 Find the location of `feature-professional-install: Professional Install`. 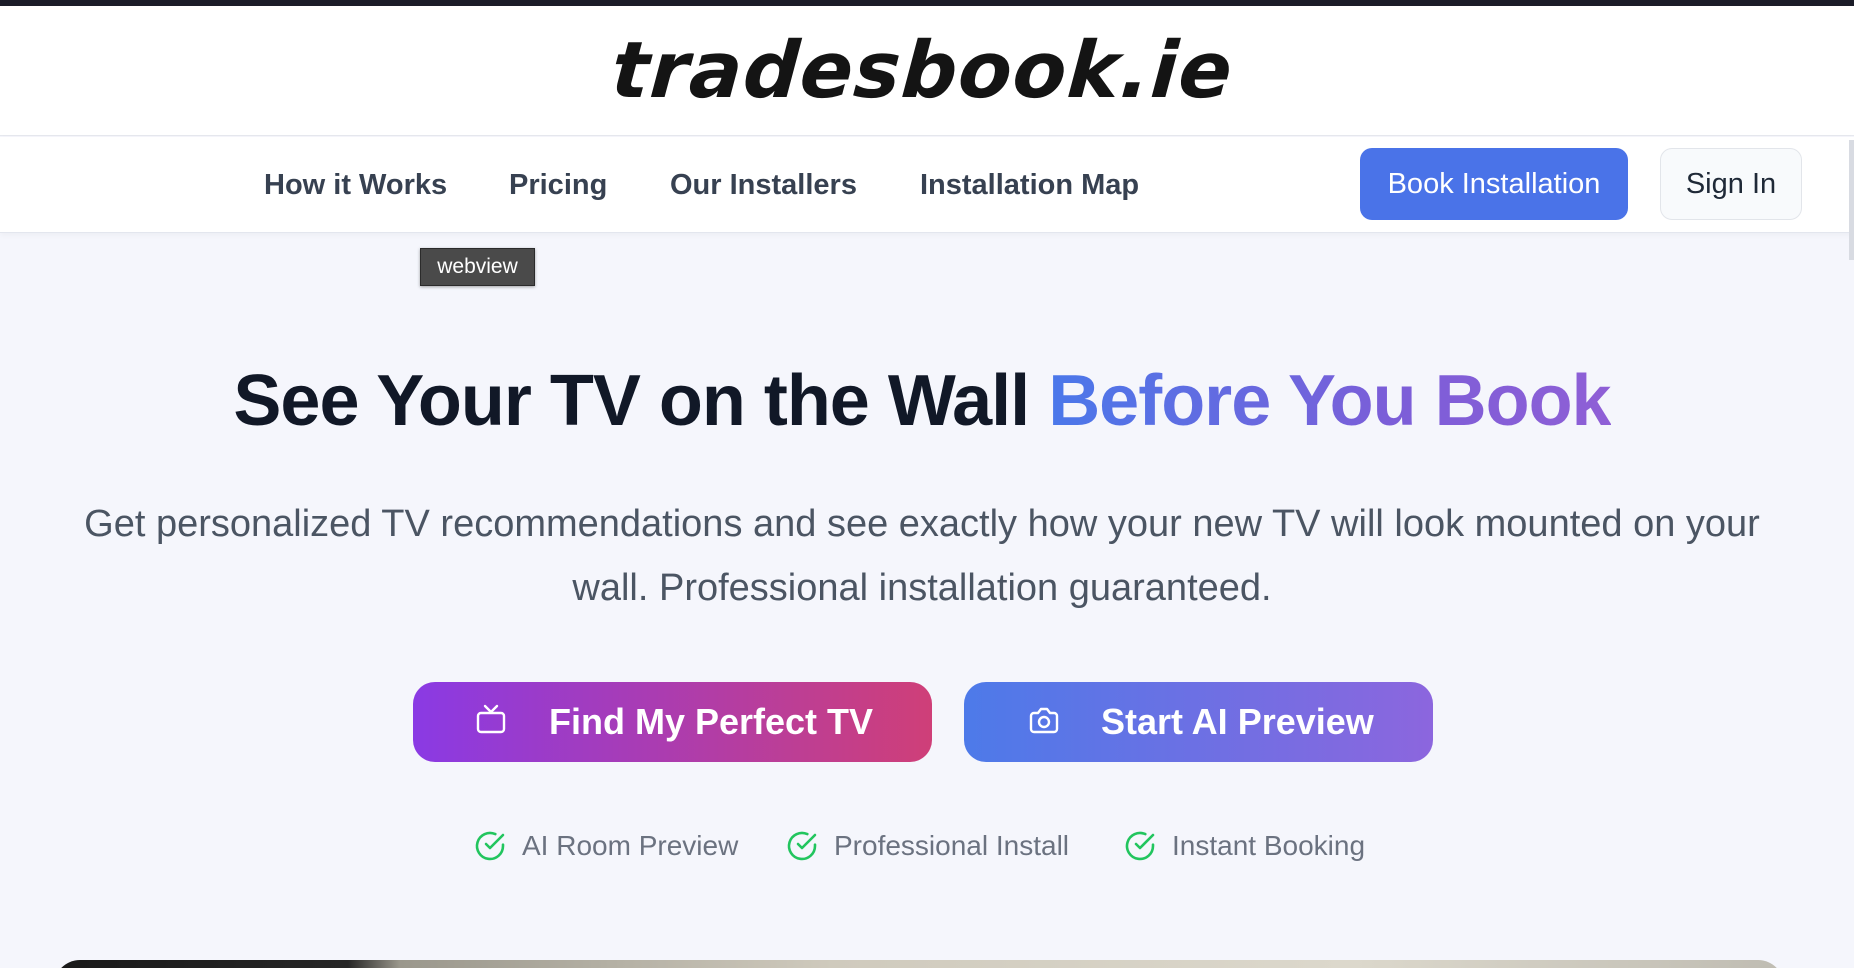

feature-professional-install: Professional Install is located at coordinates (927, 846).